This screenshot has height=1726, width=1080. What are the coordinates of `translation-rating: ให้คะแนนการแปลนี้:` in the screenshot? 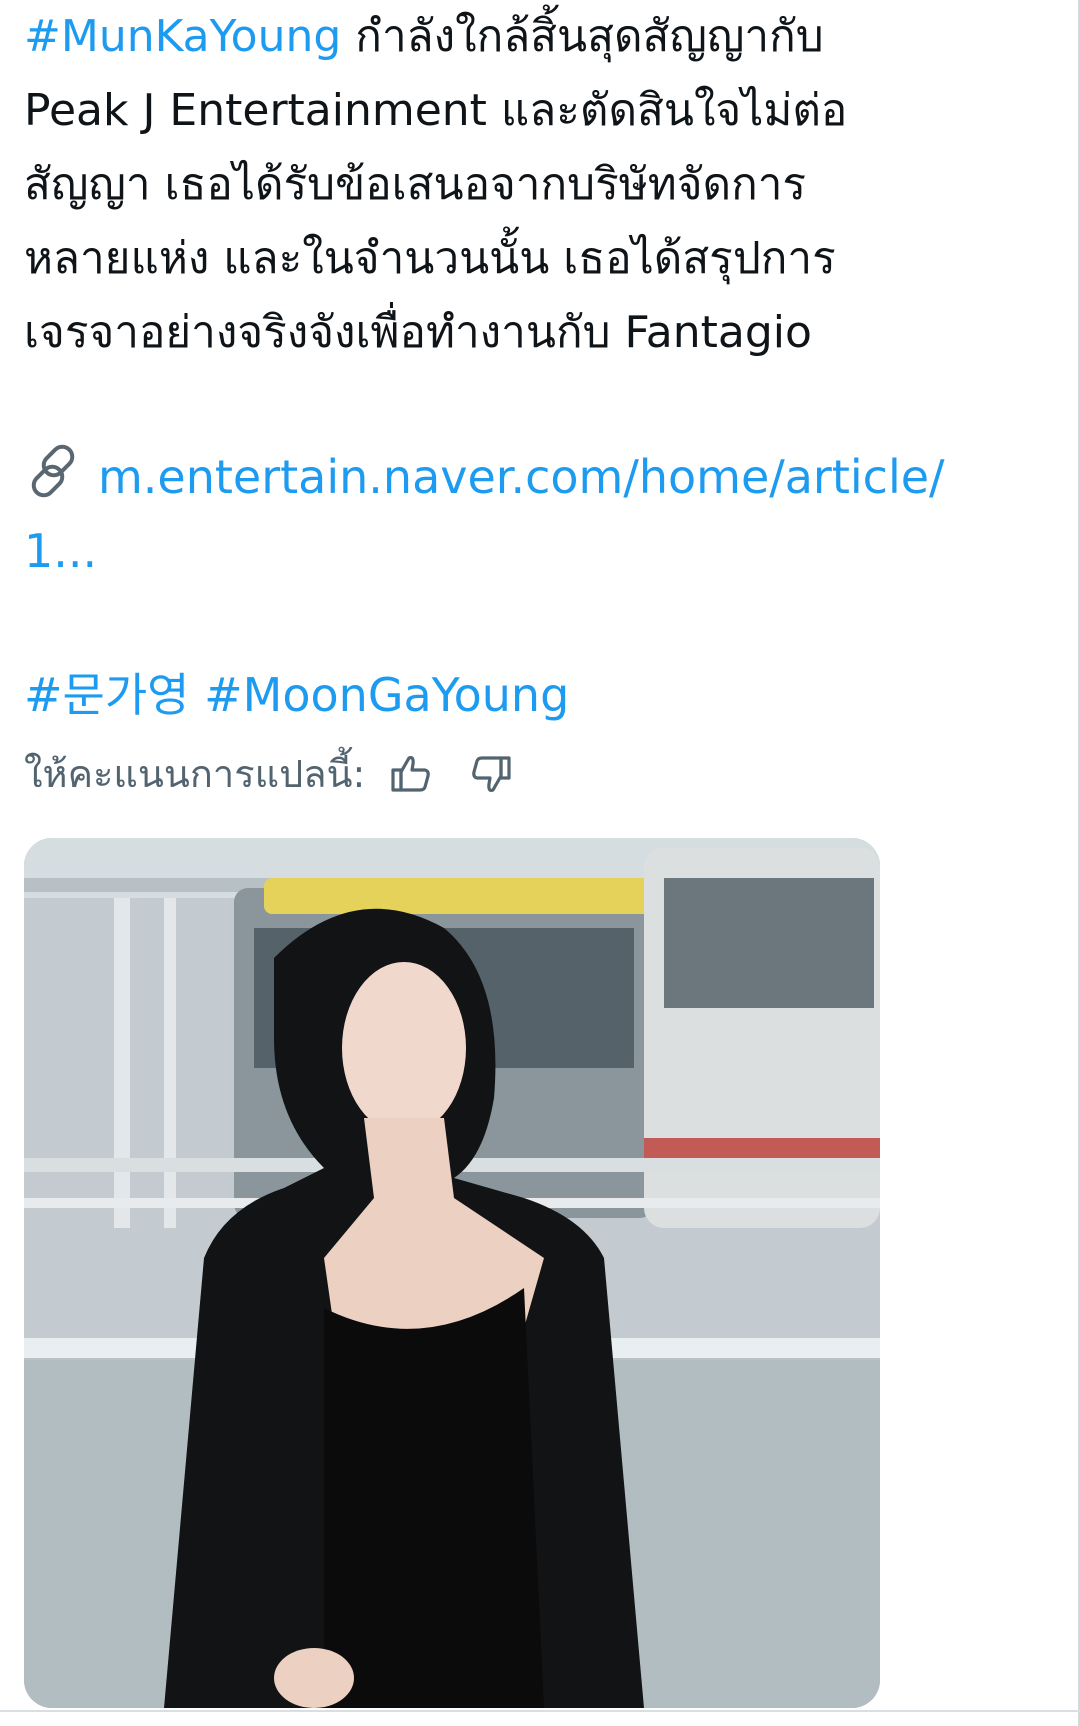 It's located at (529, 774).